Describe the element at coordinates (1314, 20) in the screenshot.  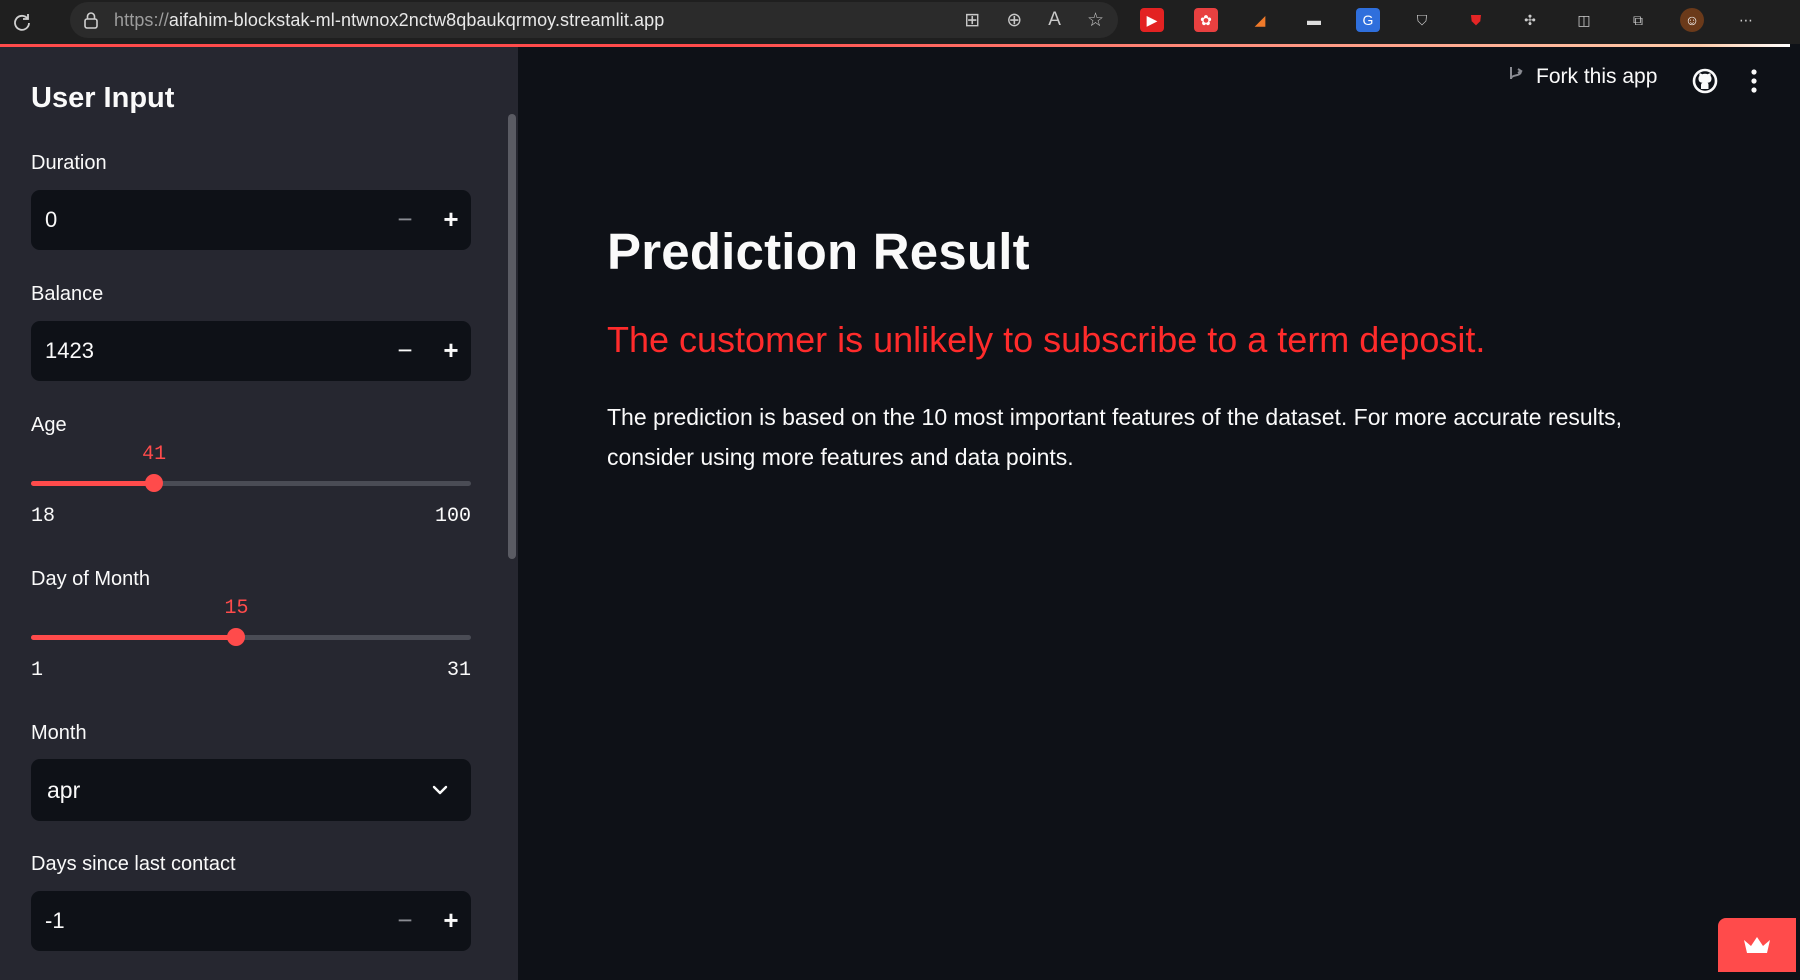
I see `extension-4-icon: ▬` at that location.